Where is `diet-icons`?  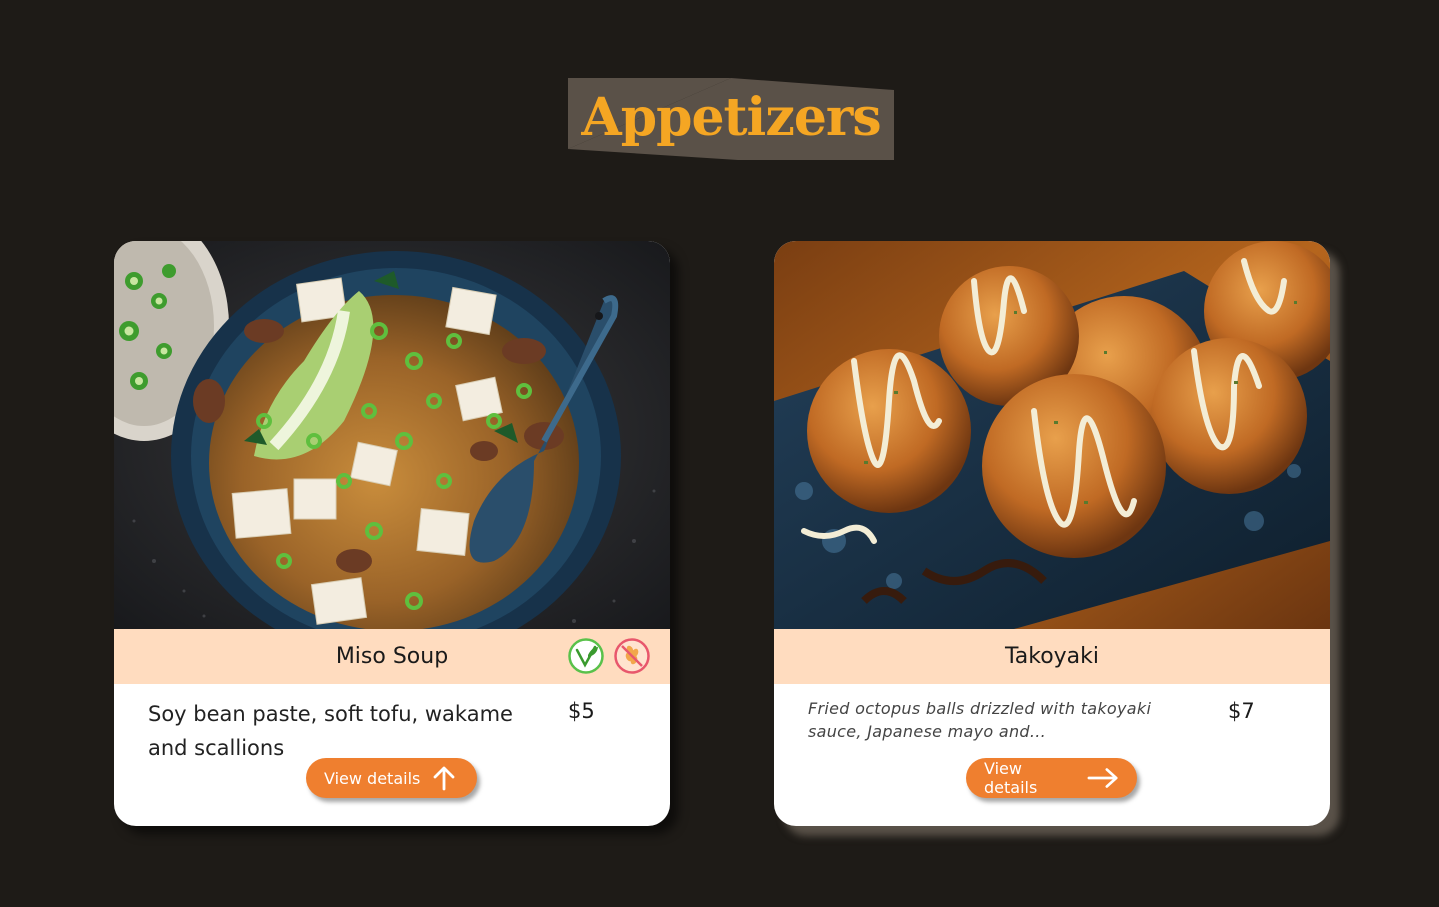
diet-icons is located at coordinates (609, 657).